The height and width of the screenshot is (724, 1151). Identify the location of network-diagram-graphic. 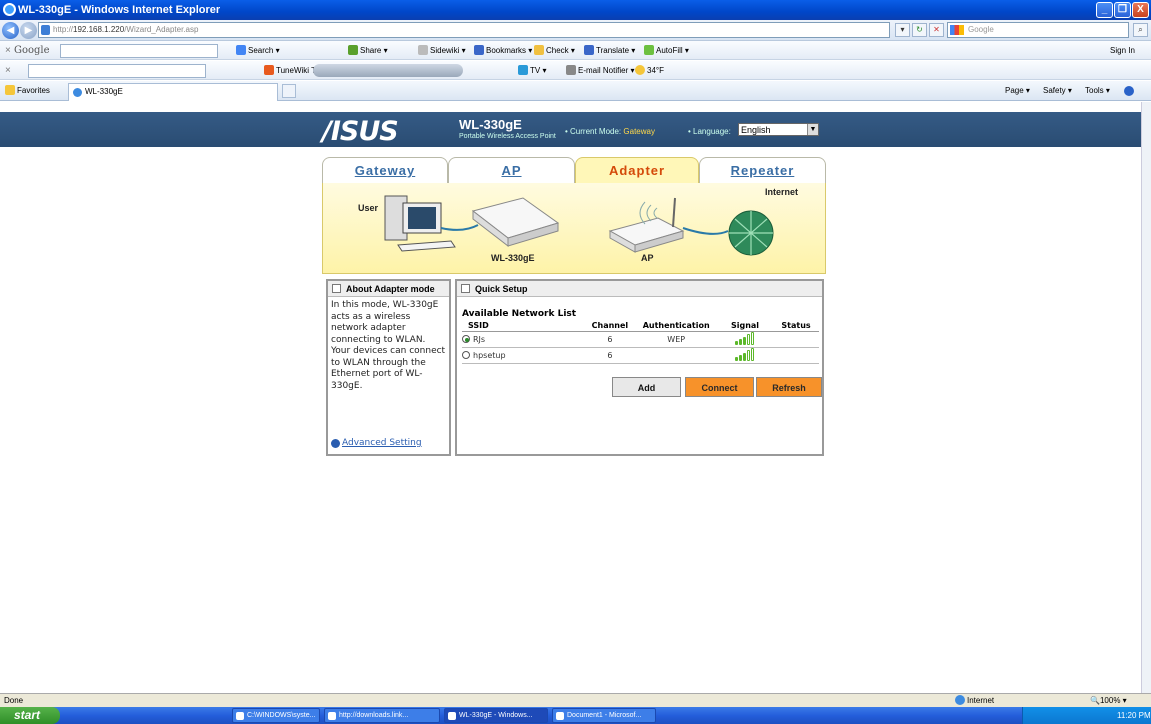
(579, 225).